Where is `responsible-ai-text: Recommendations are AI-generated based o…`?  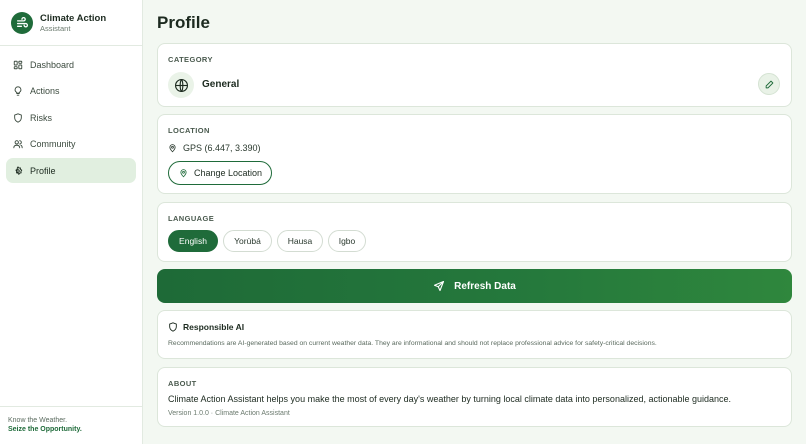
responsible-ai-text: Recommendations are AI-generated based o… is located at coordinates (412, 343).